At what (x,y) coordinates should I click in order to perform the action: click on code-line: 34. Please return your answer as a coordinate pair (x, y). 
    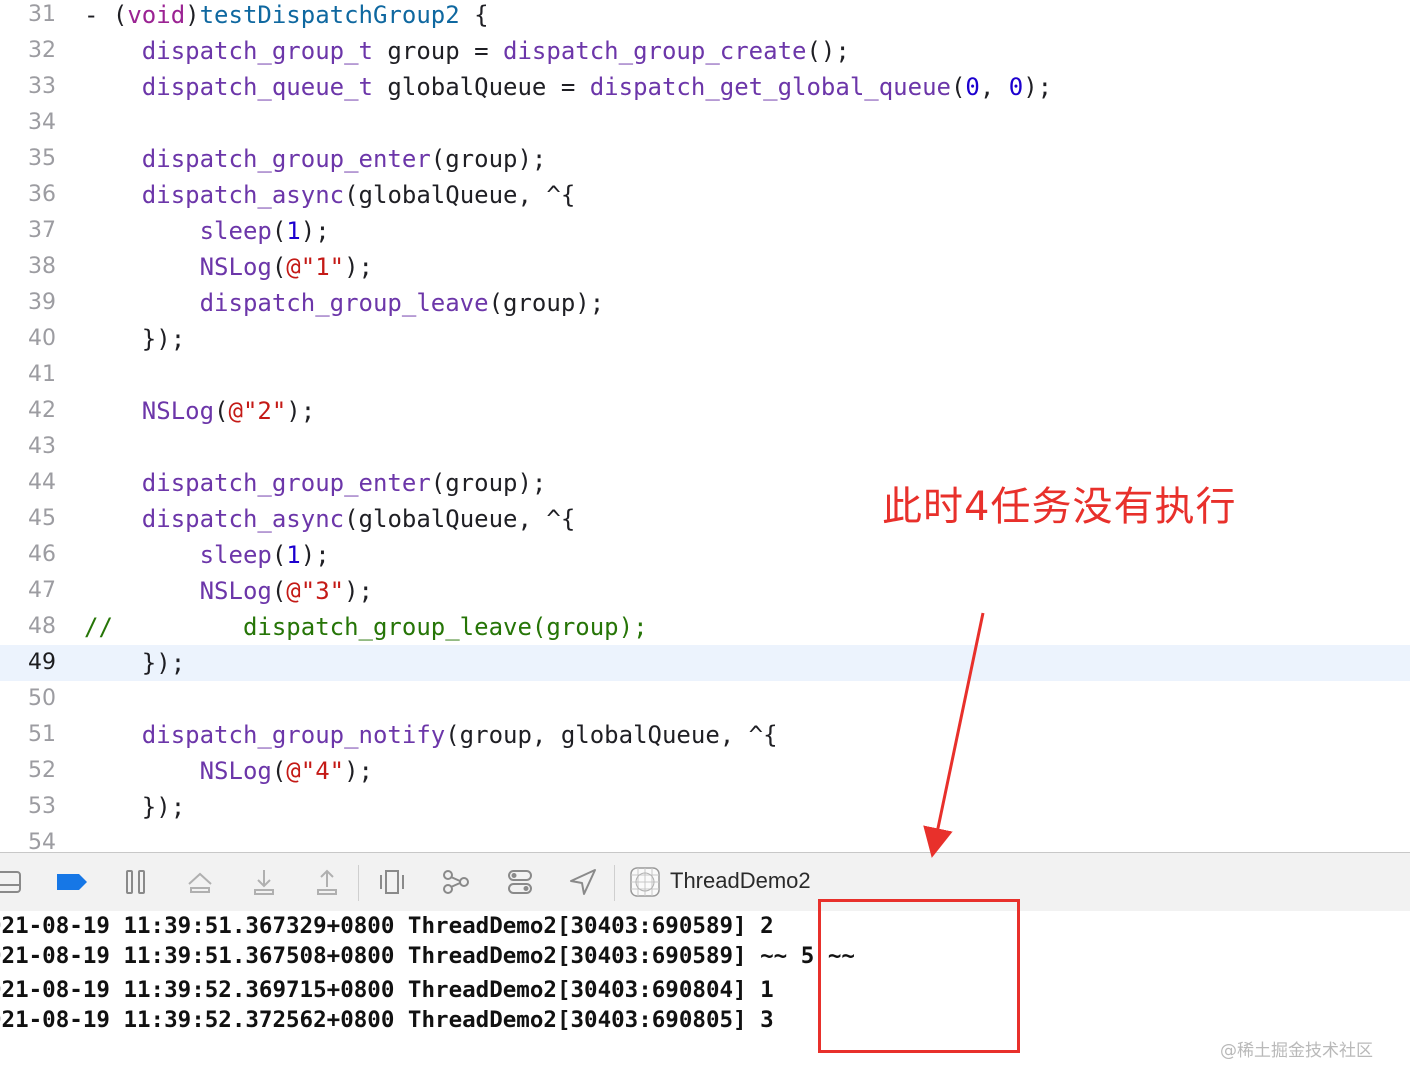
    Looking at the image, I should click on (705, 123).